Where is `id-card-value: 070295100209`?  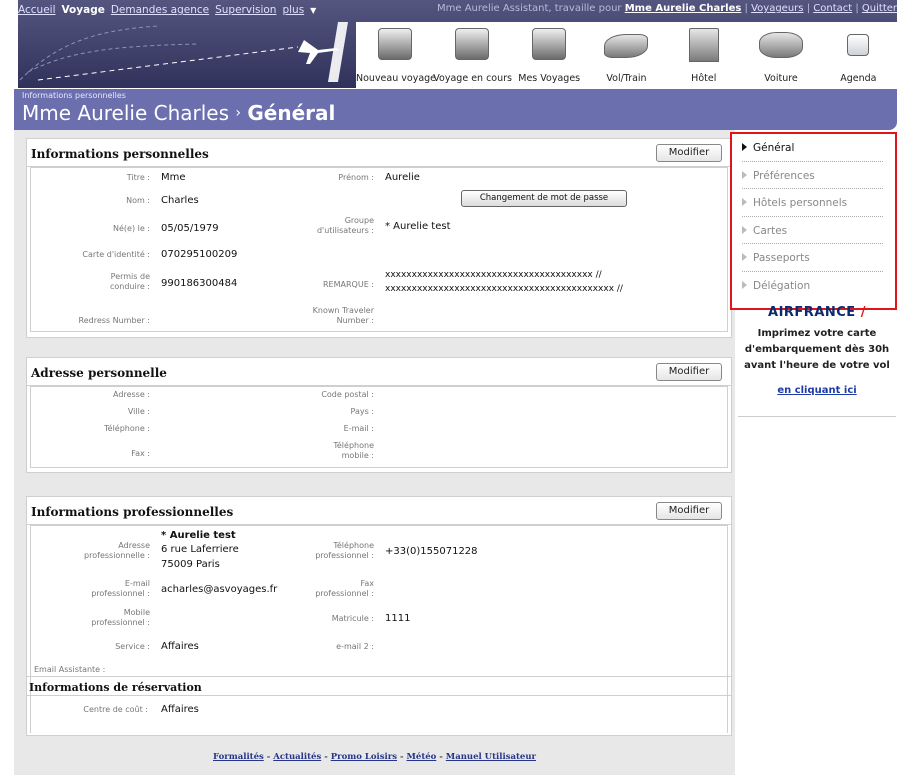 id-card-value: 070295100209 is located at coordinates (199, 254).